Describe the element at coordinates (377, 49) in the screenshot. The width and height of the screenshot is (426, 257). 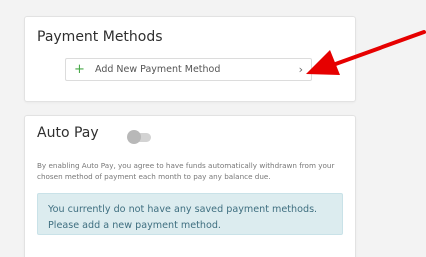
I see `arrow-shaft` at that location.